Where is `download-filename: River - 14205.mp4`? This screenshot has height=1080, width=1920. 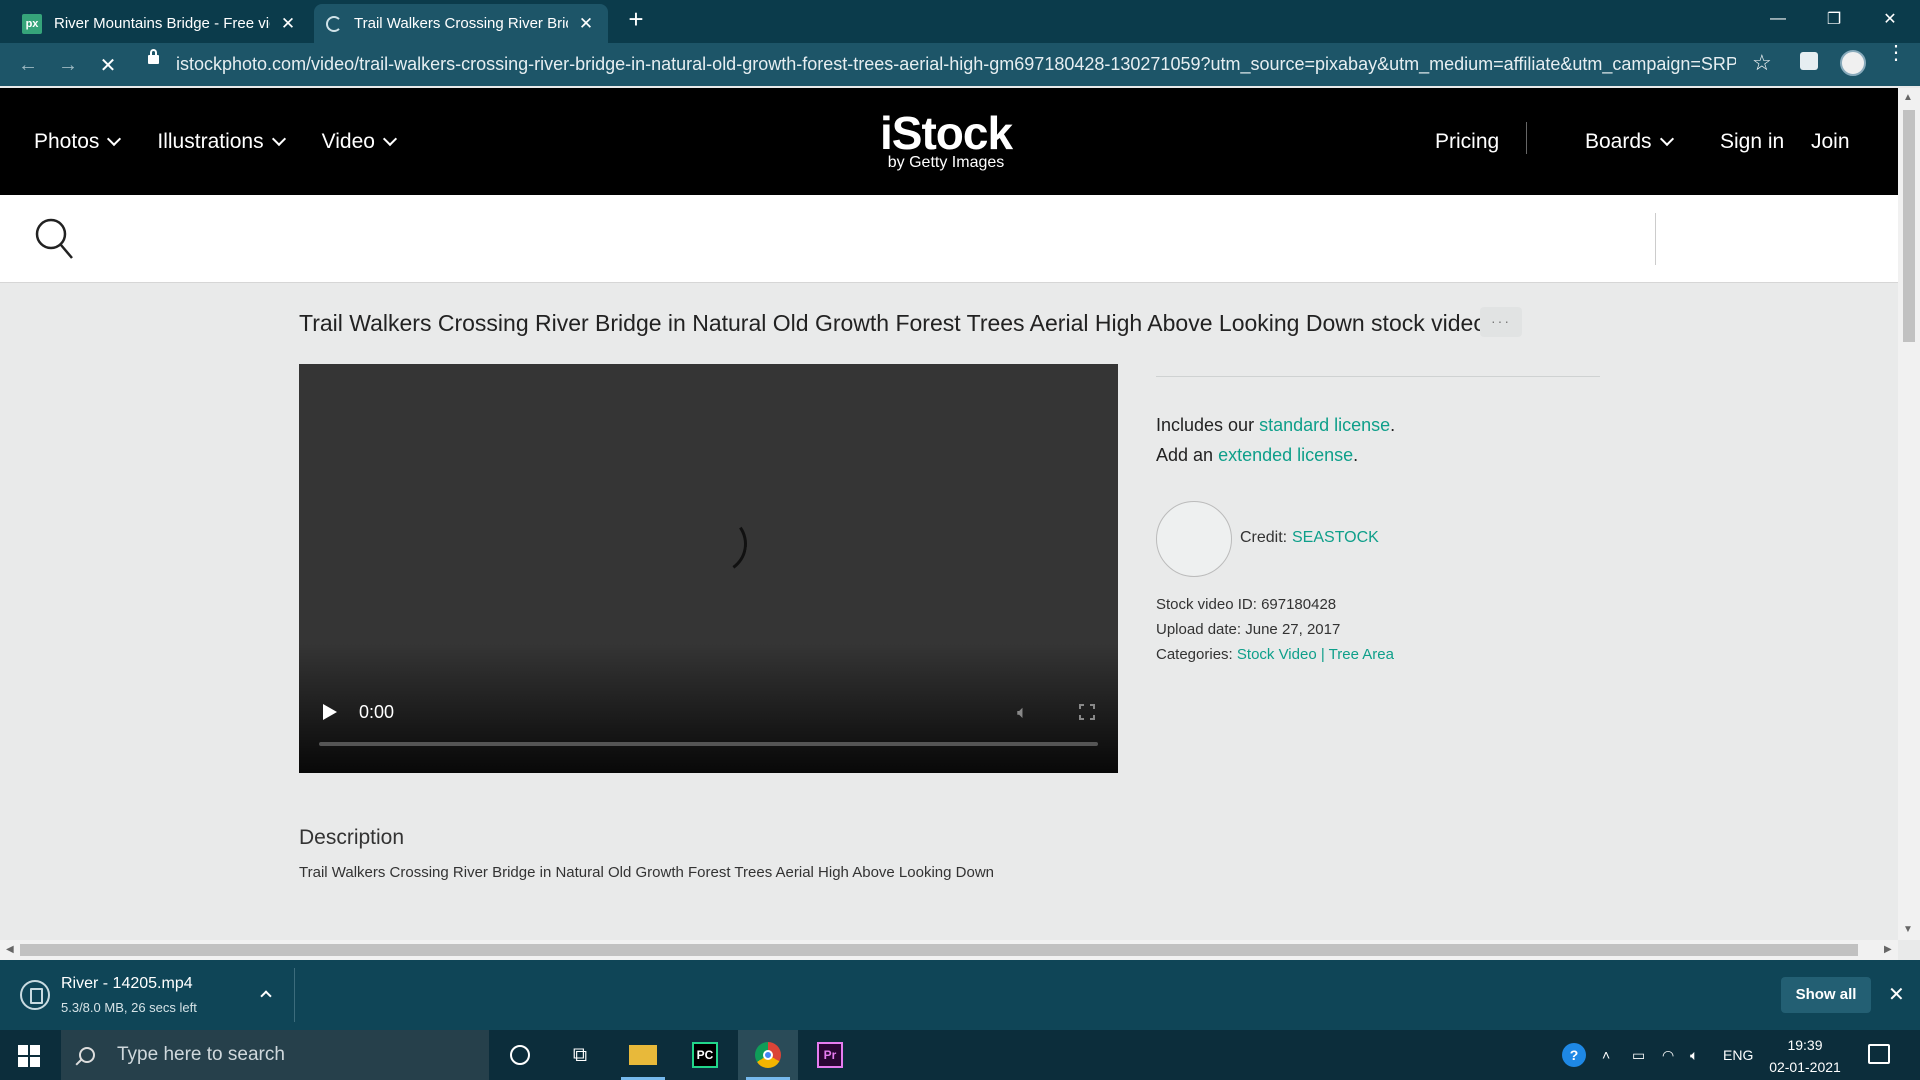 download-filename: River - 14205.mp4 is located at coordinates (127, 984).